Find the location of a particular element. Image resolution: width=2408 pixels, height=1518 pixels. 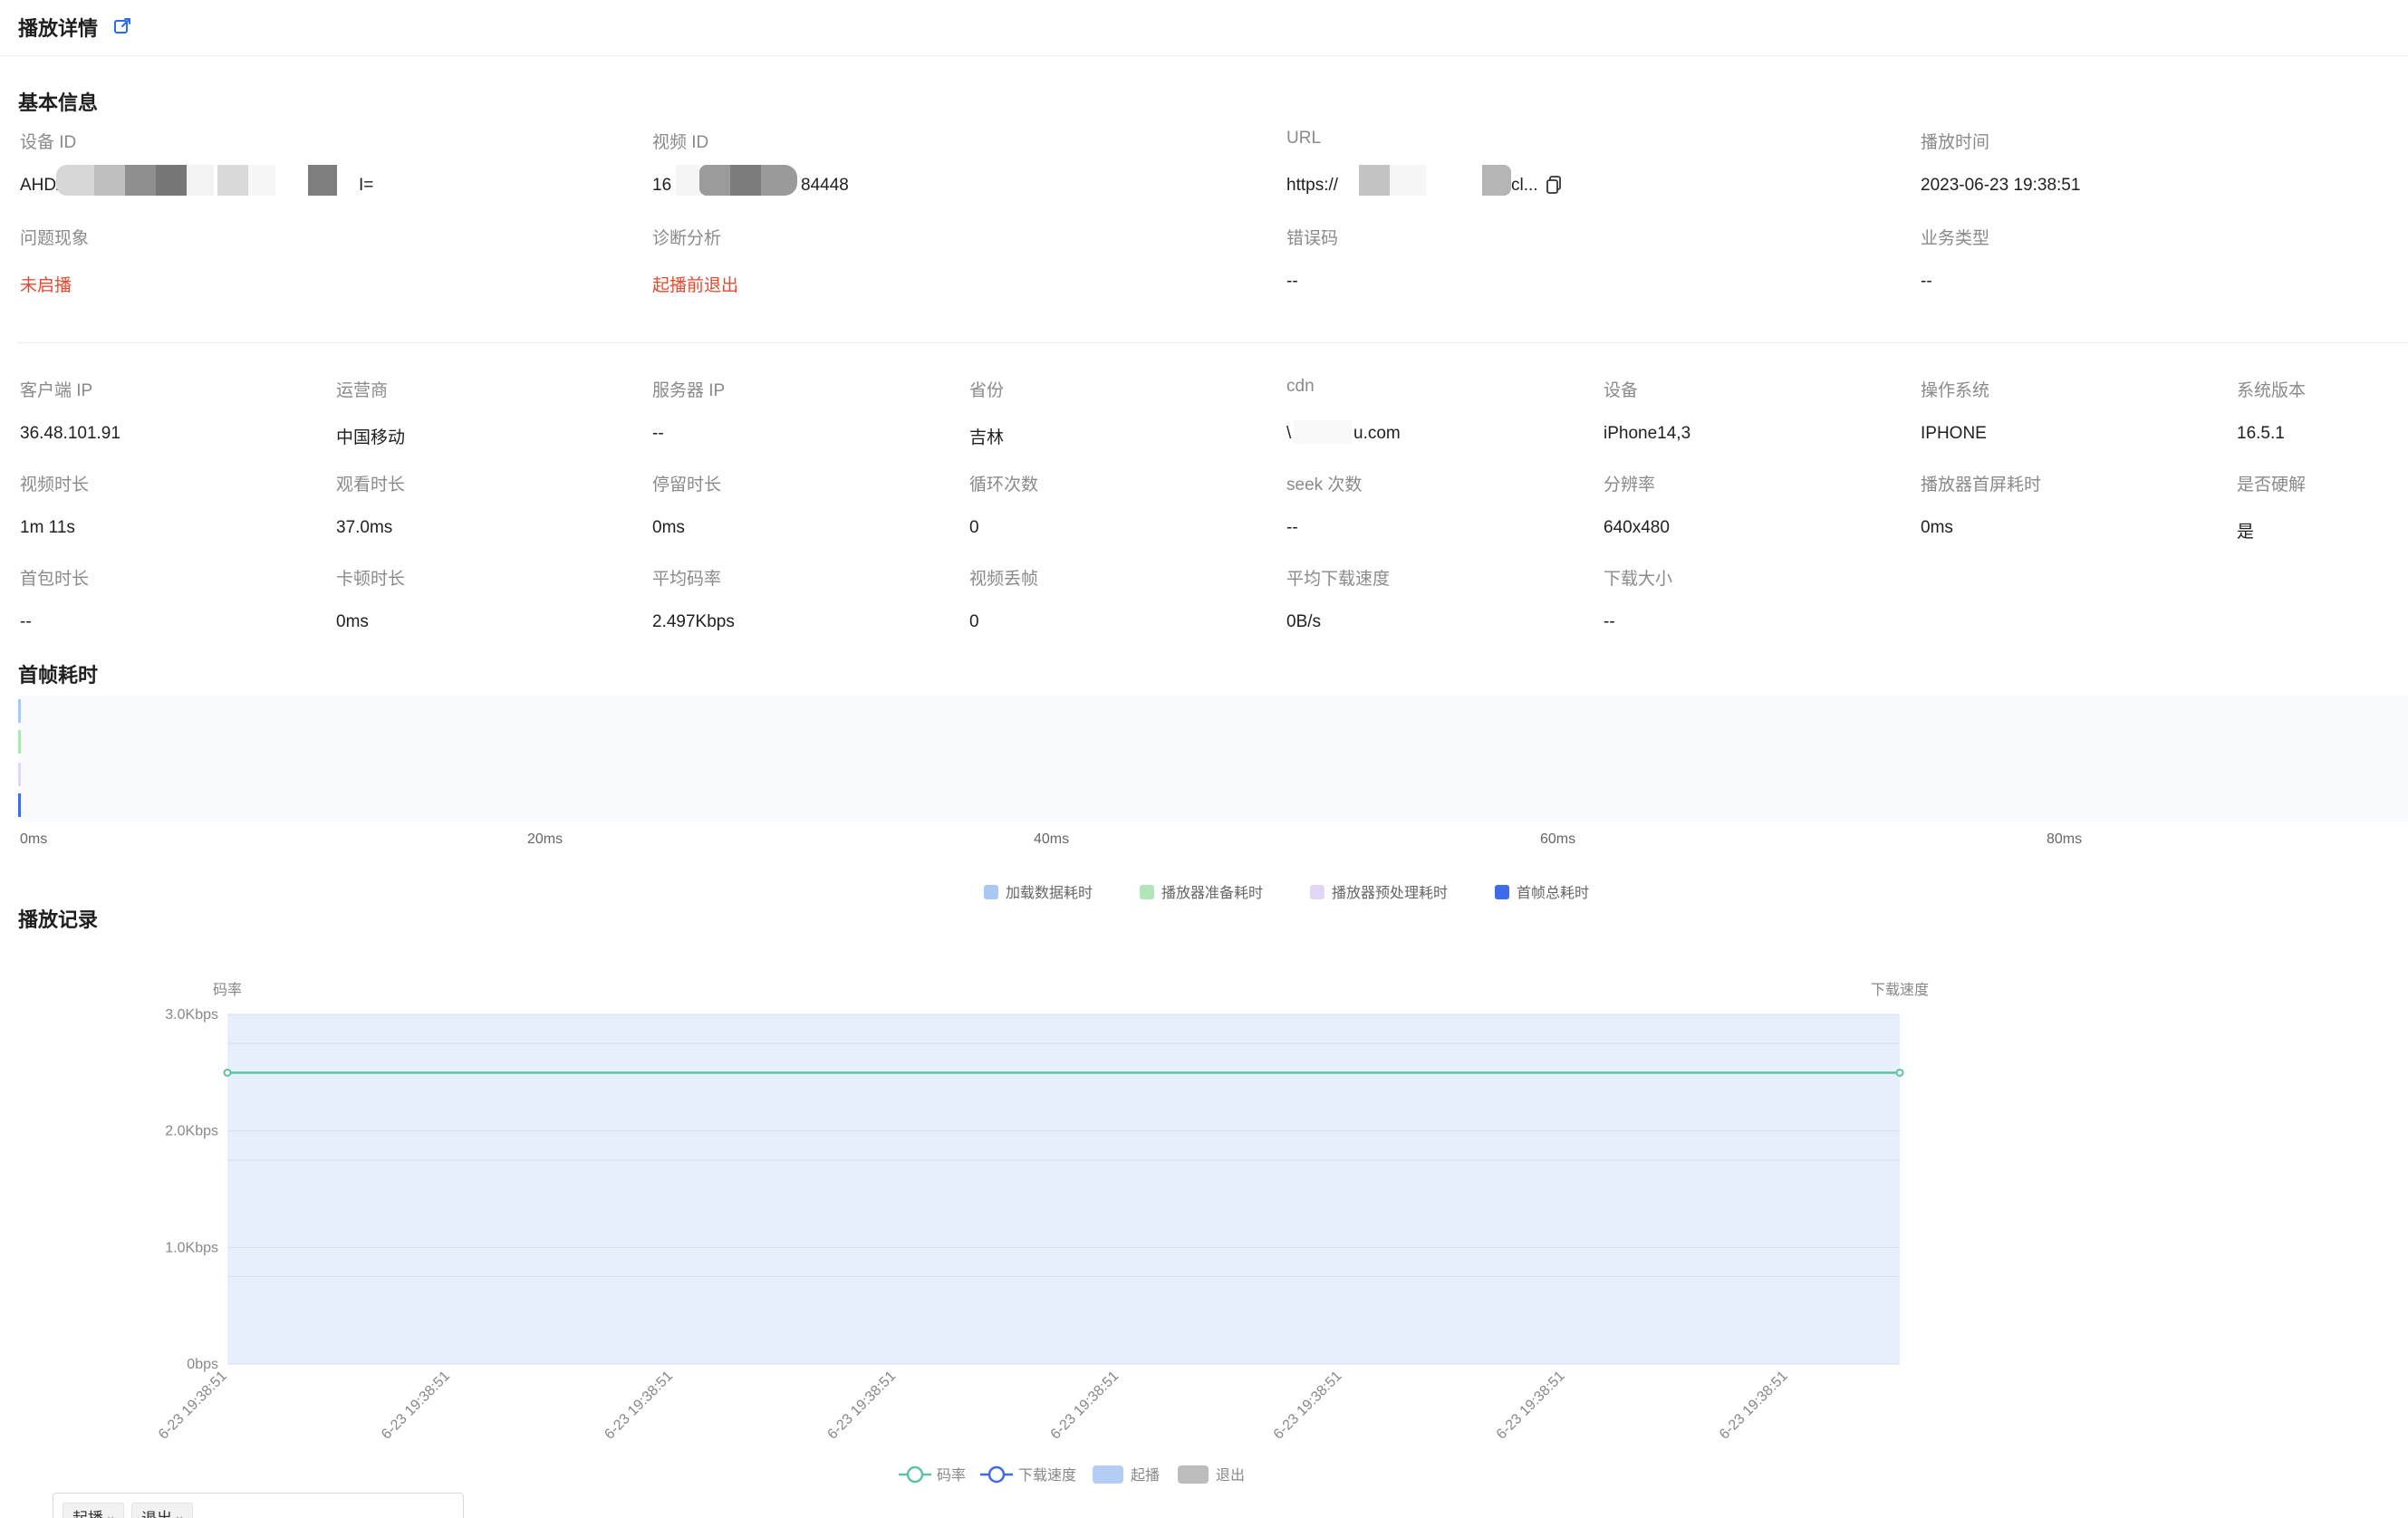

y-axis-left-label: 码率 is located at coordinates (227, 990).